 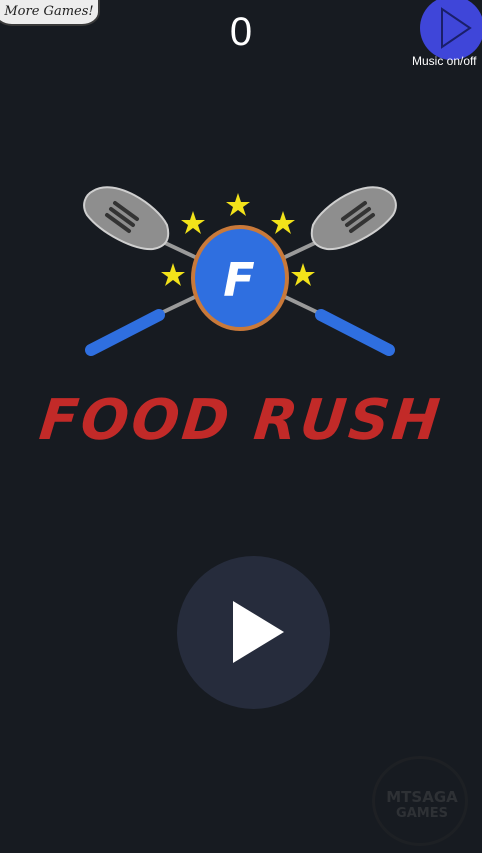 What do you see at coordinates (456, 28) in the screenshot?
I see `play-outline-icon` at bounding box center [456, 28].